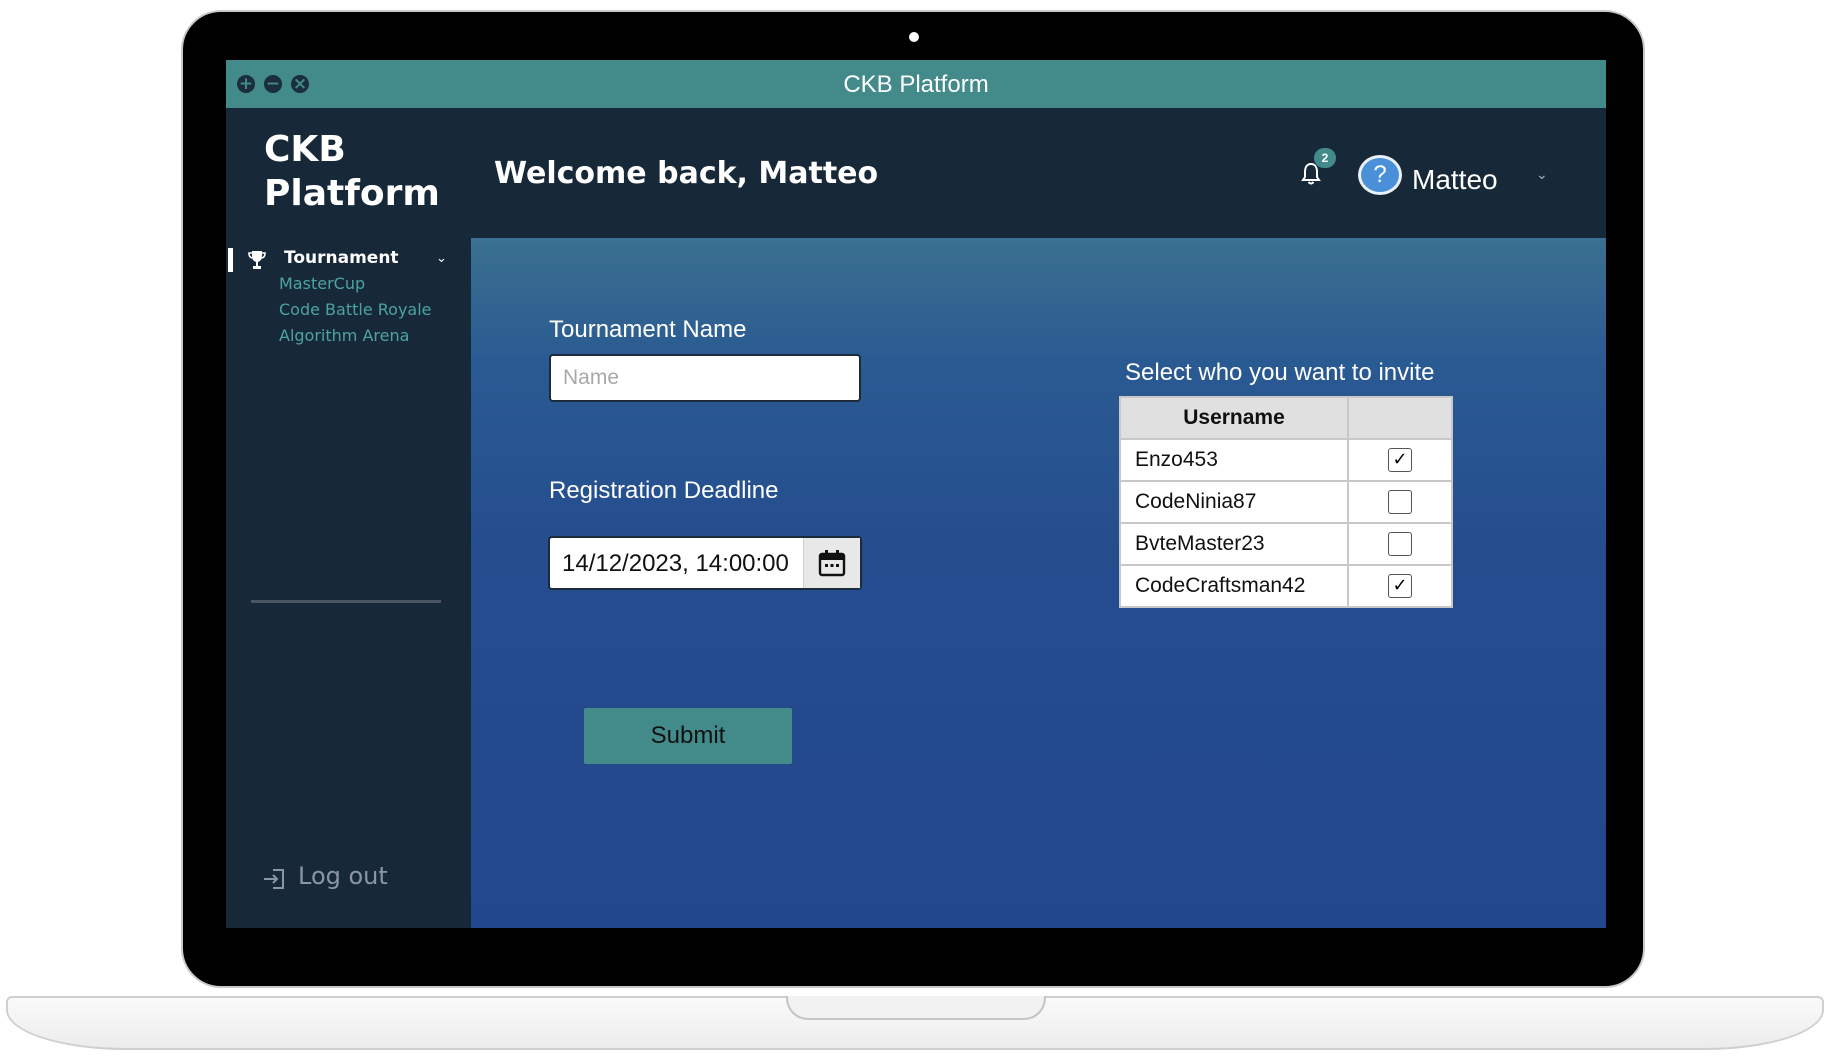 The width and height of the screenshot is (1832, 1056). What do you see at coordinates (322, 283) in the screenshot?
I see `sidebar-item-mastercup: MasterCup` at bounding box center [322, 283].